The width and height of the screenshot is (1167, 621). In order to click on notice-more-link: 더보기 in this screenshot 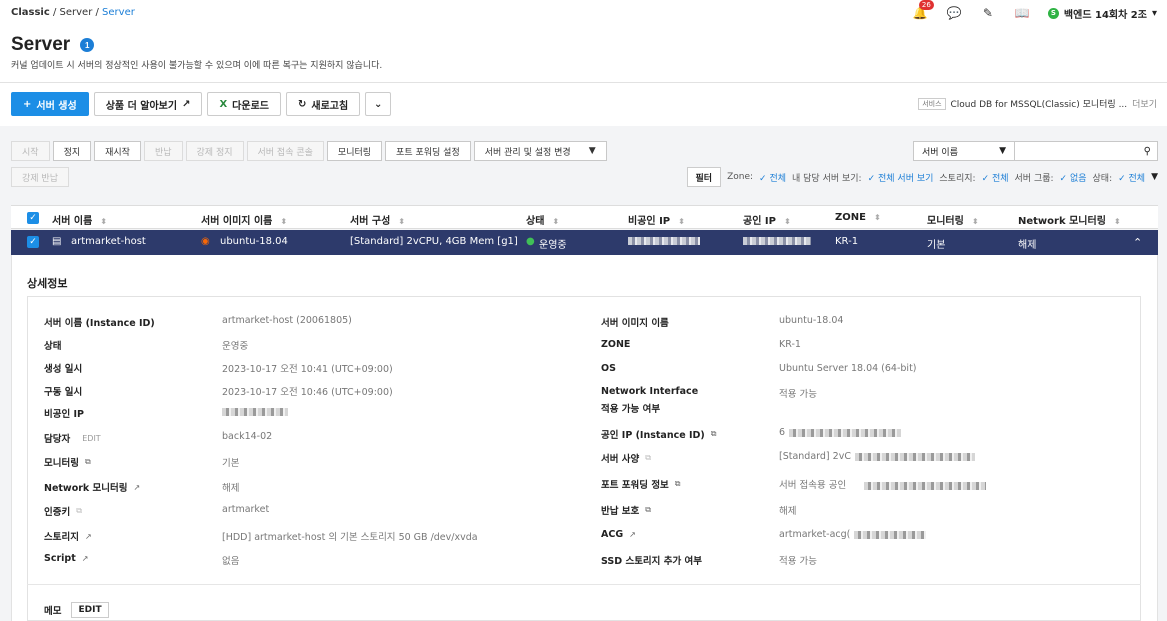, I will do `click(1144, 103)`.